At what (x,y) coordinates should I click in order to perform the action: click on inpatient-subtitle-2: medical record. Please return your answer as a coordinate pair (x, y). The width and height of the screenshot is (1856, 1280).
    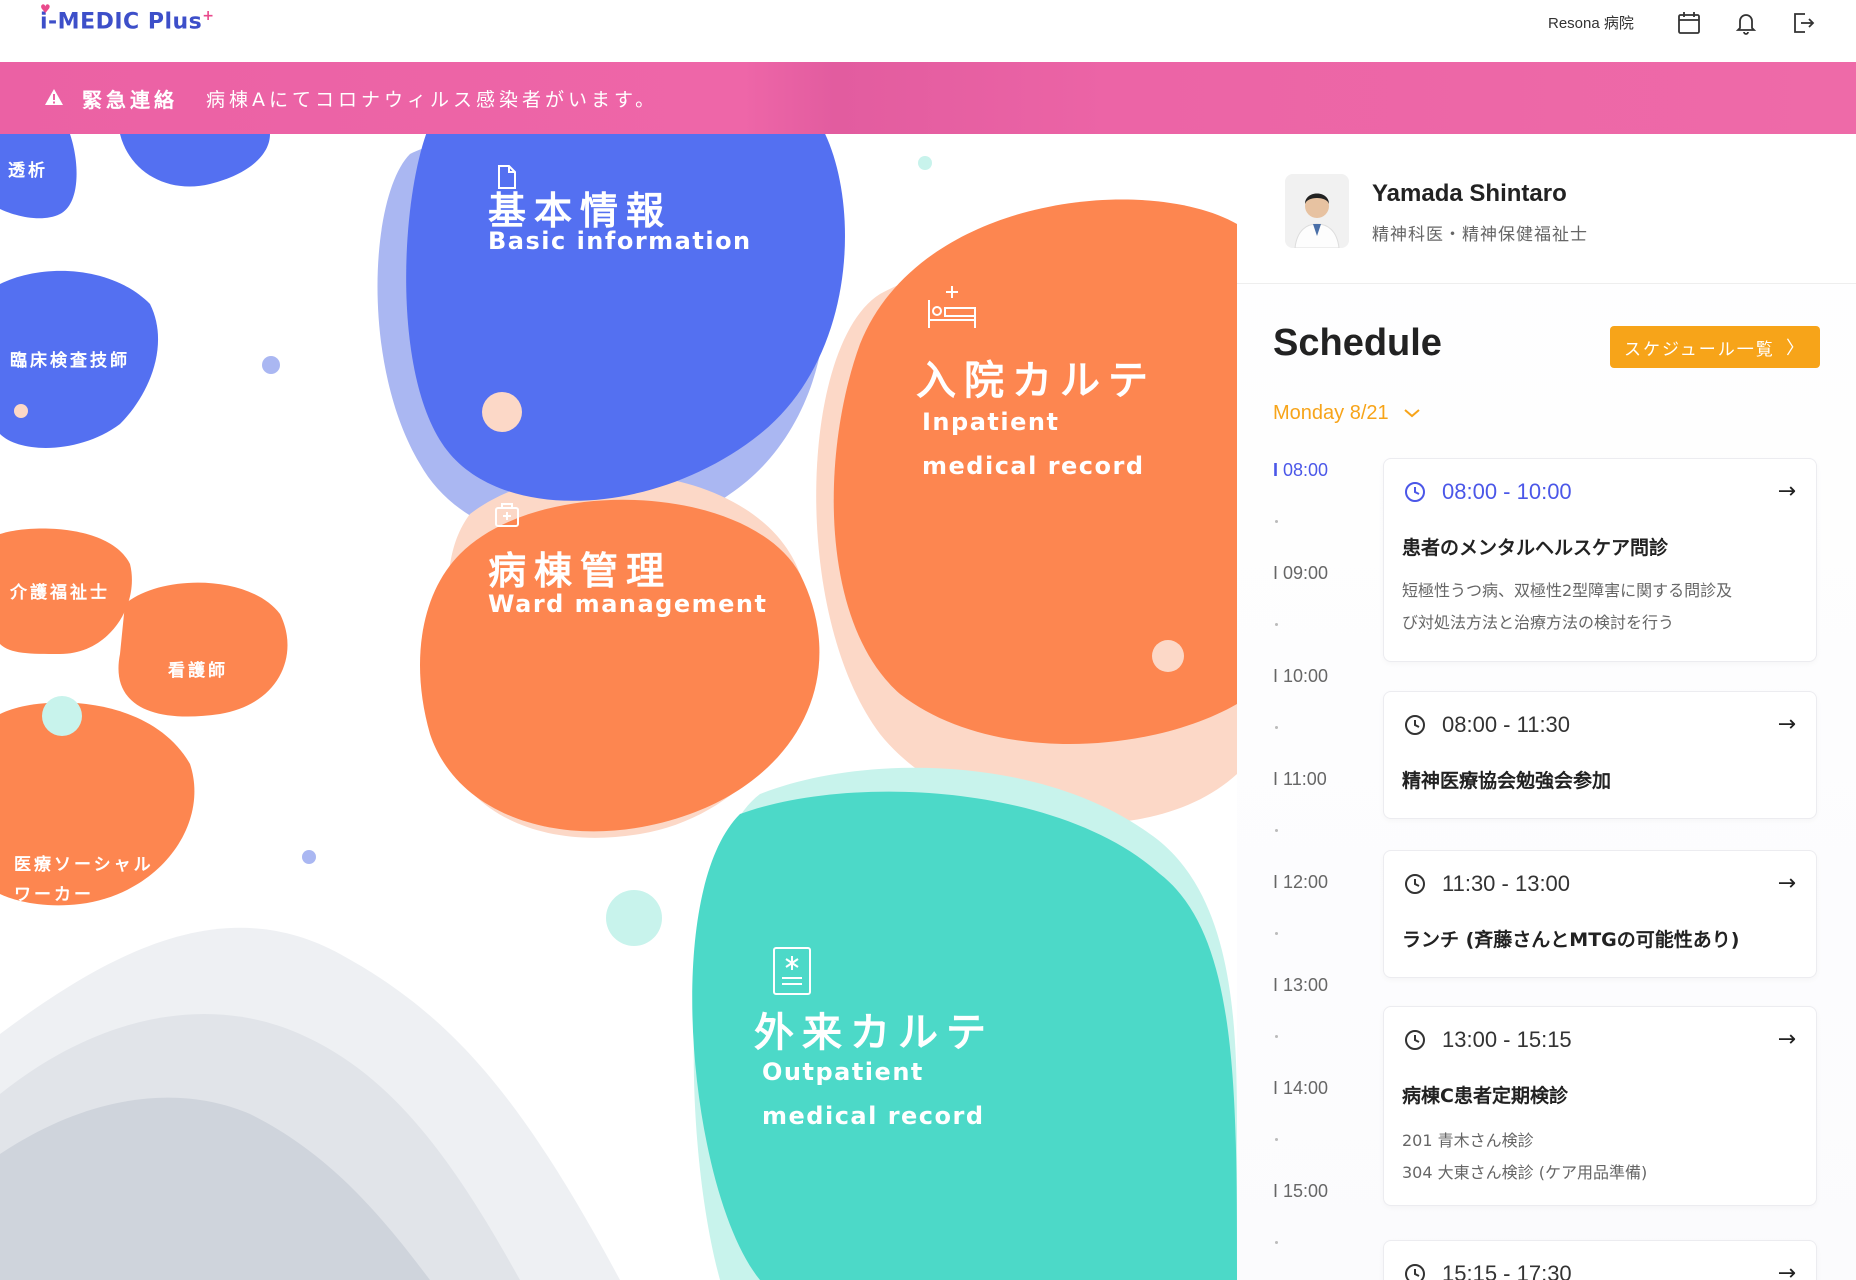
    Looking at the image, I should click on (1033, 466).